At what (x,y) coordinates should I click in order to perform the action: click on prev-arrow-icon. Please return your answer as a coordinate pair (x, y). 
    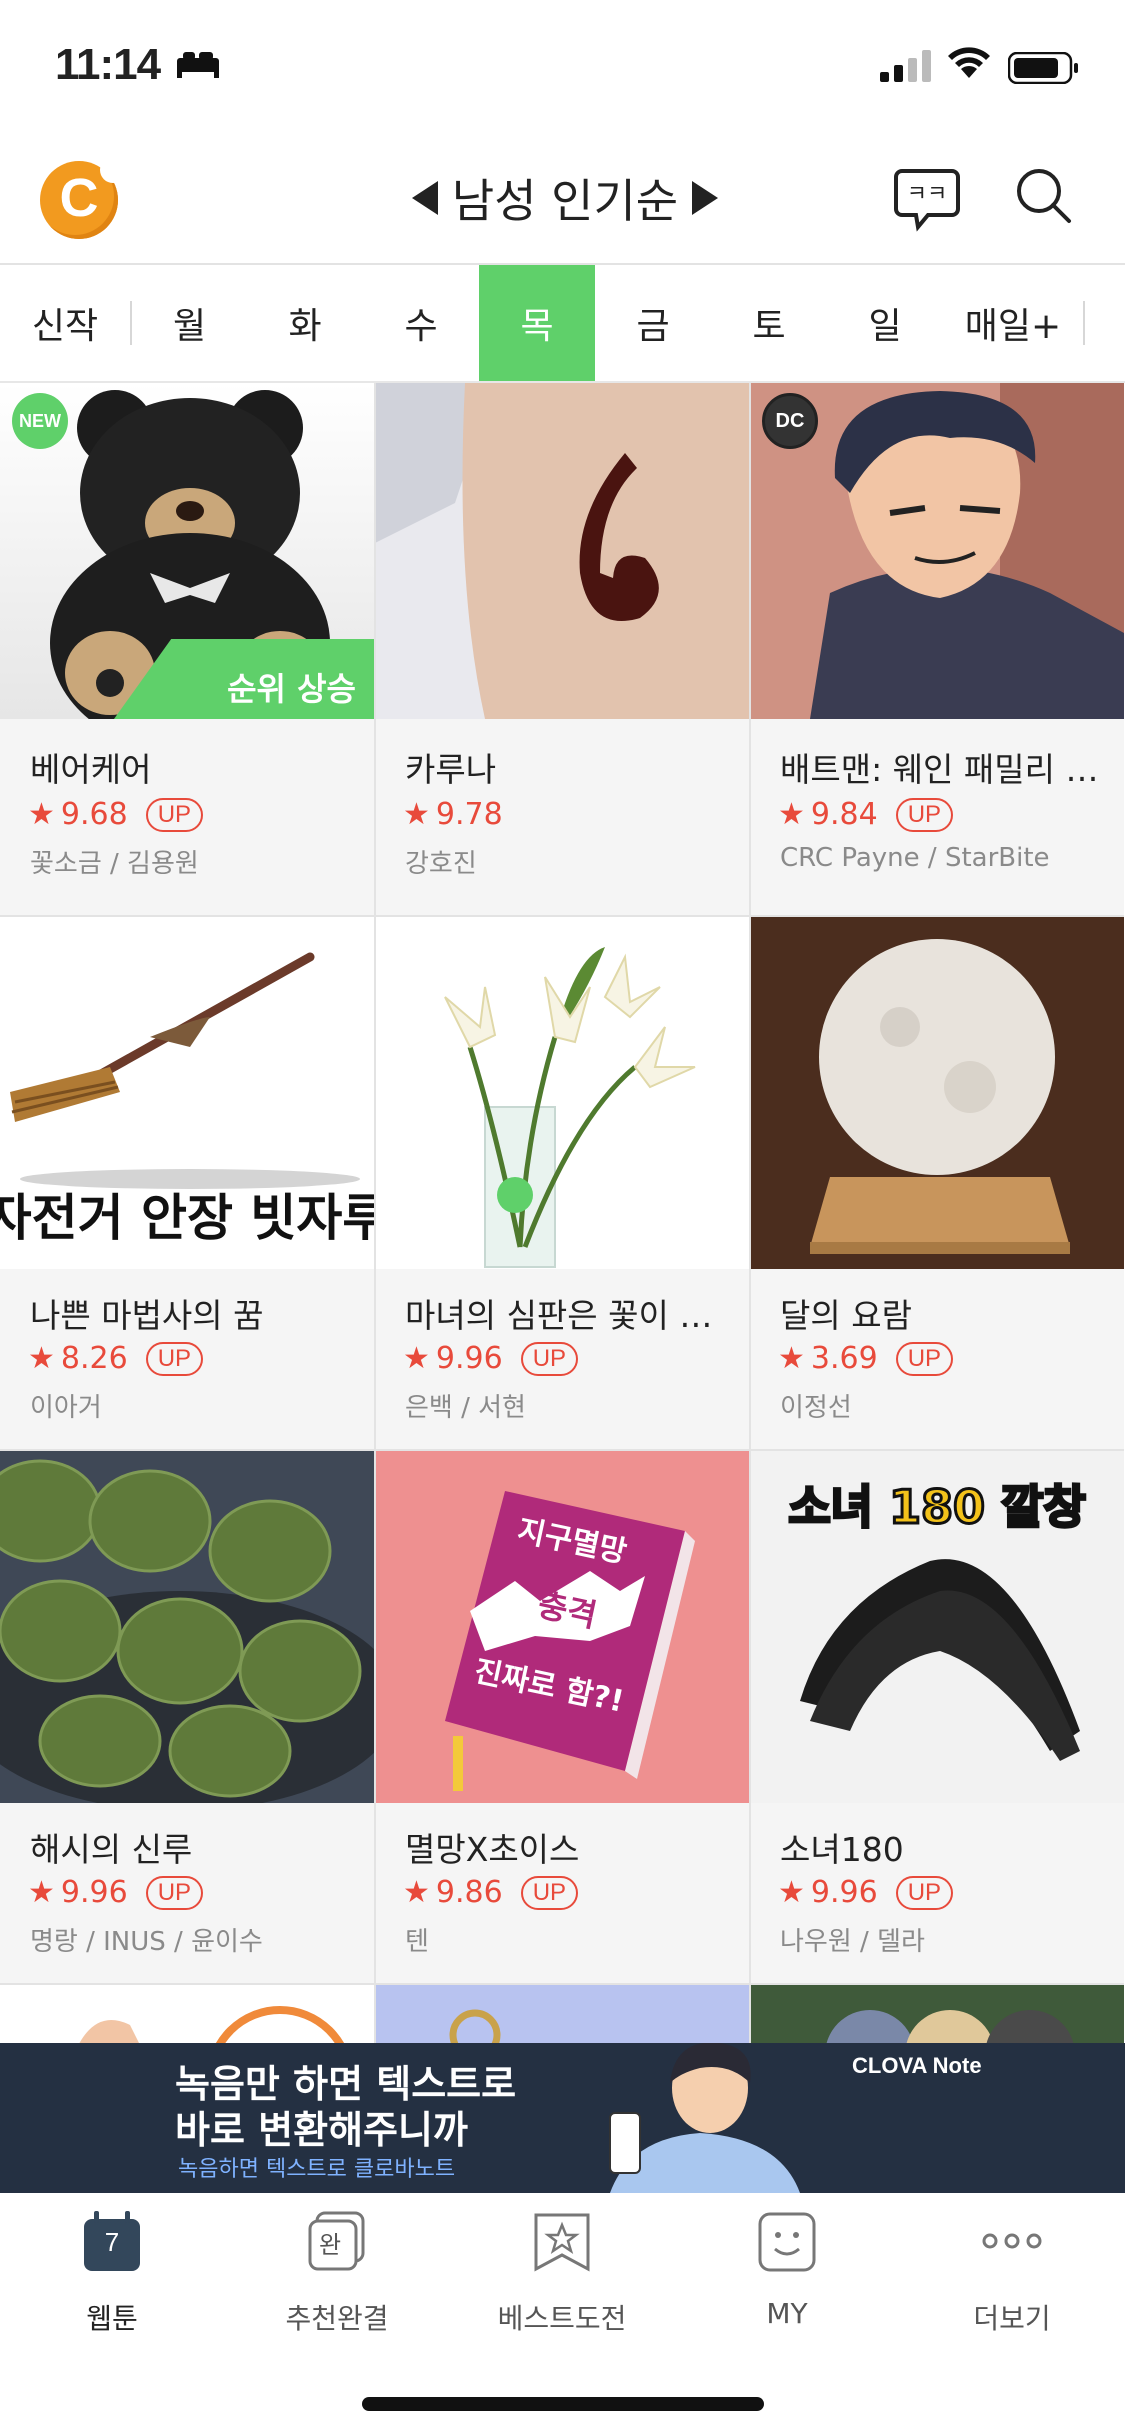
    Looking at the image, I should click on (424, 198).